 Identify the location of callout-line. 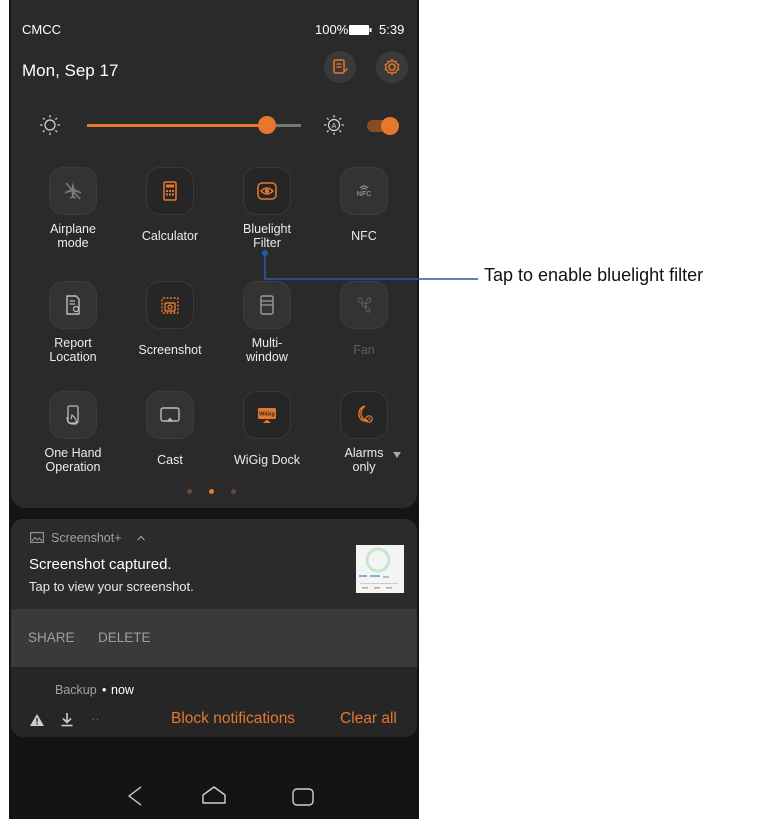
(370, 265).